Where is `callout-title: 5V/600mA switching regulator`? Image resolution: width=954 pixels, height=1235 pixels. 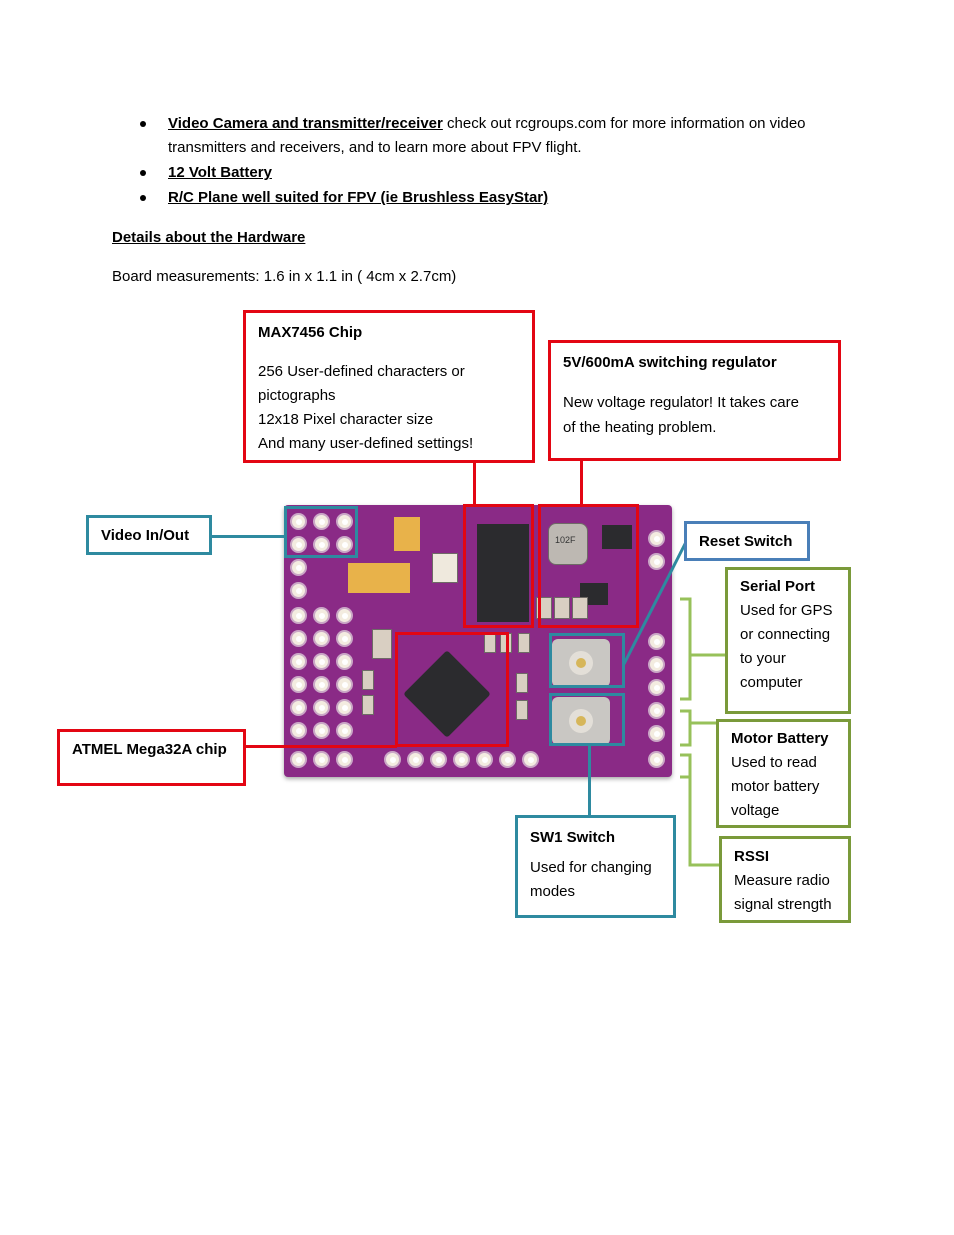
callout-title: 5V/600mA switching regulator is located at coordinates (670, 362).